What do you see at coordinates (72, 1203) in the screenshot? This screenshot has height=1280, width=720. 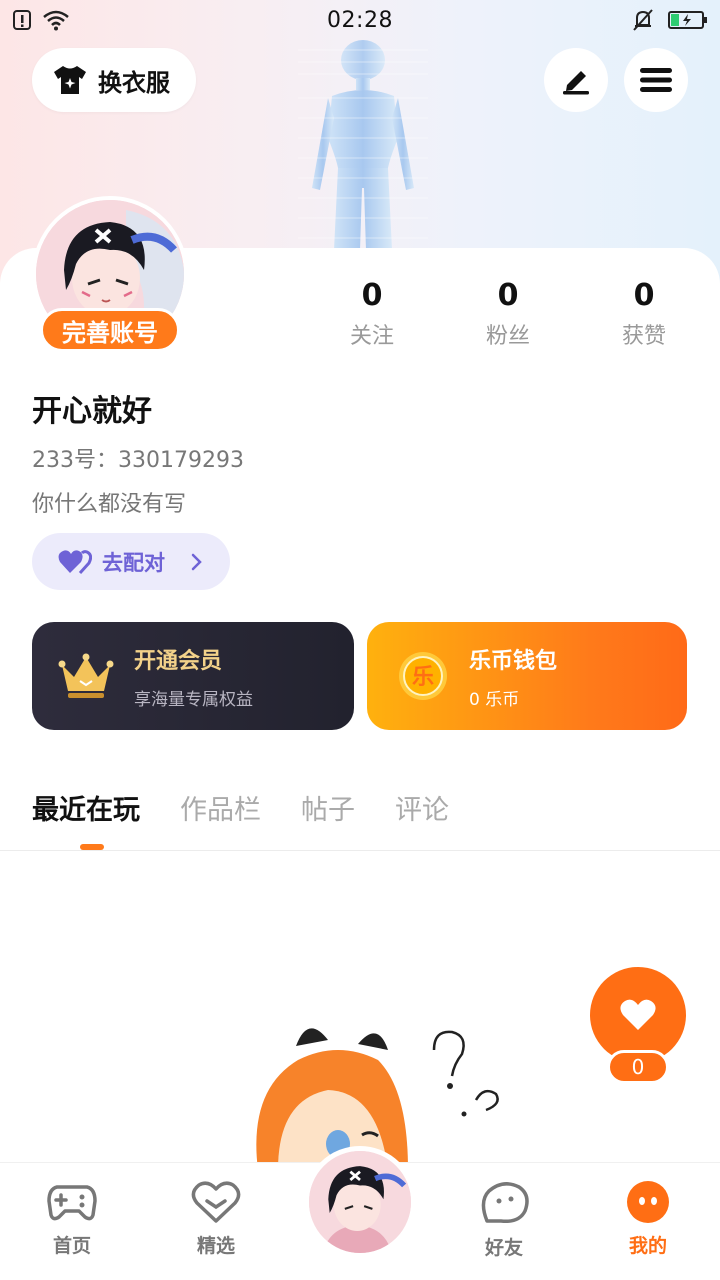 I see `gamepad-icon` at bounding box center [72, 1203].